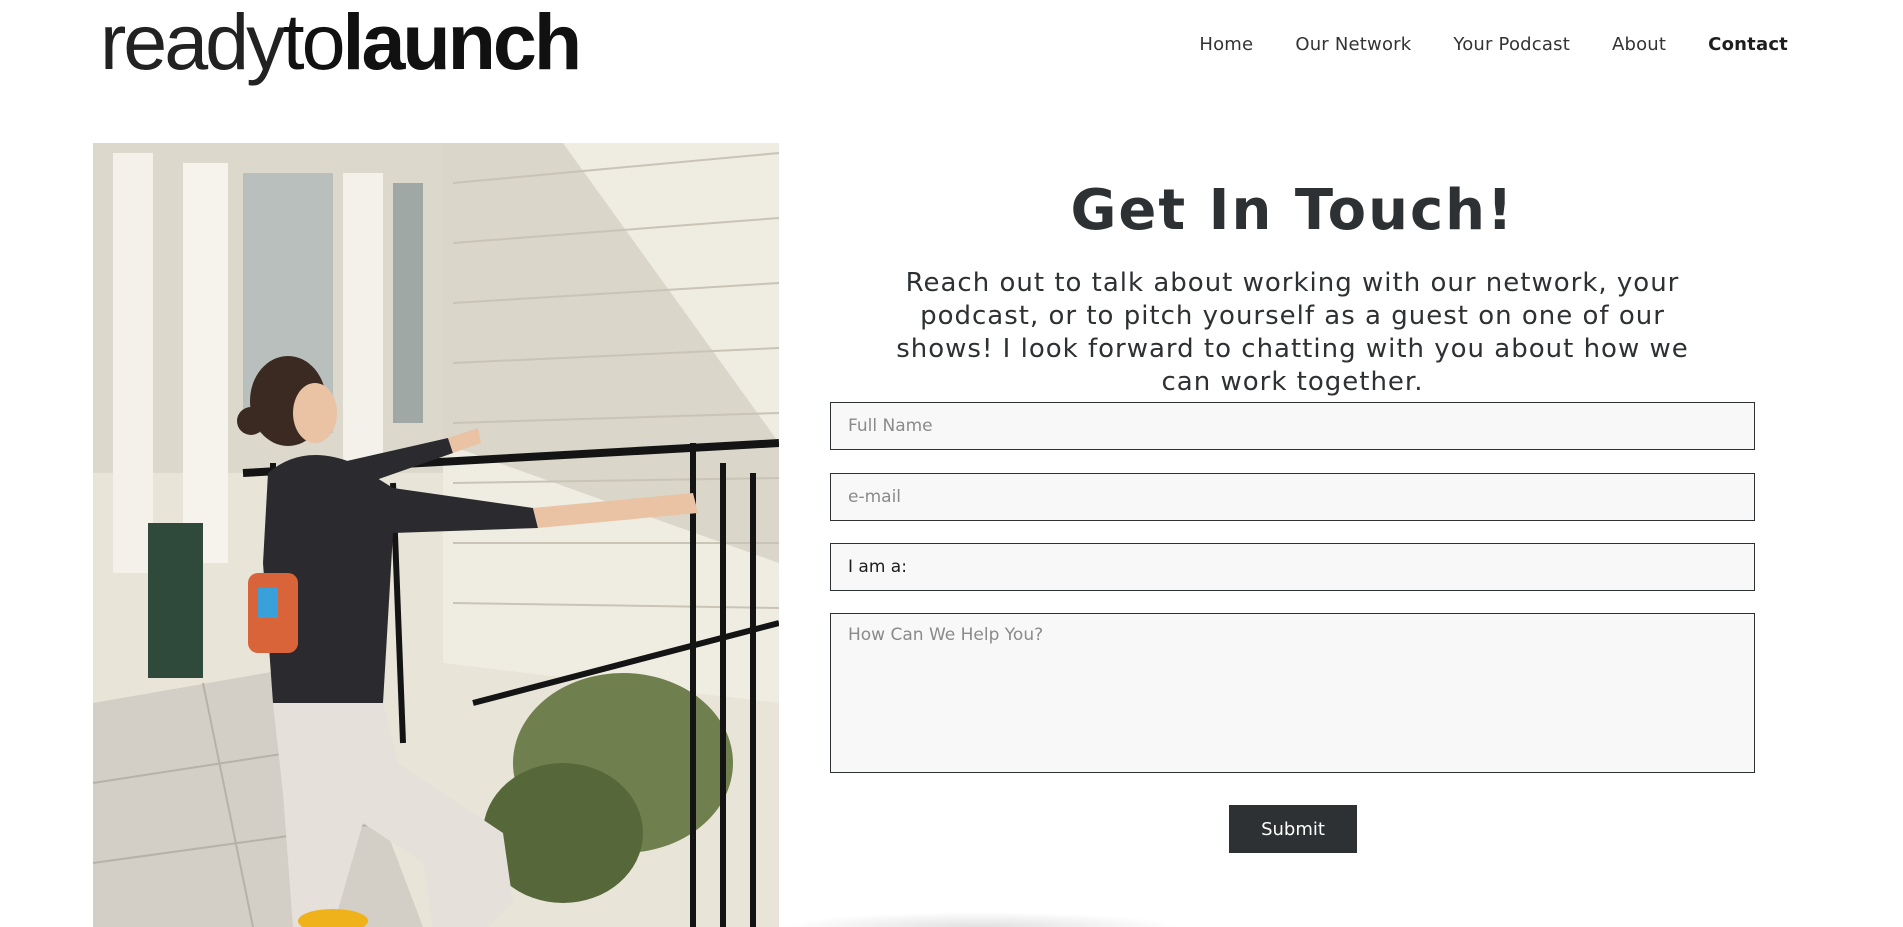 The image size is (1903, 927). I want to click on logo-text-ready: ready, so click(193, 43).